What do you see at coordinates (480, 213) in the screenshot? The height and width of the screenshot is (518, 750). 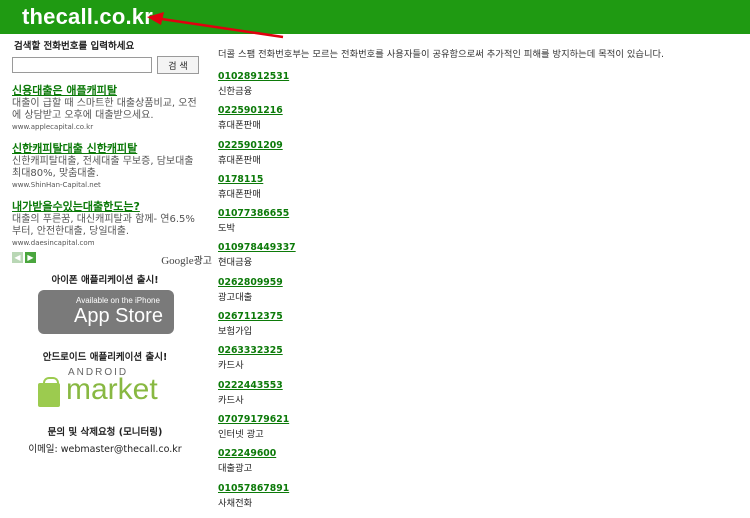 I see `phone-number-link: 01077386655` at bounding box center [480, 213].